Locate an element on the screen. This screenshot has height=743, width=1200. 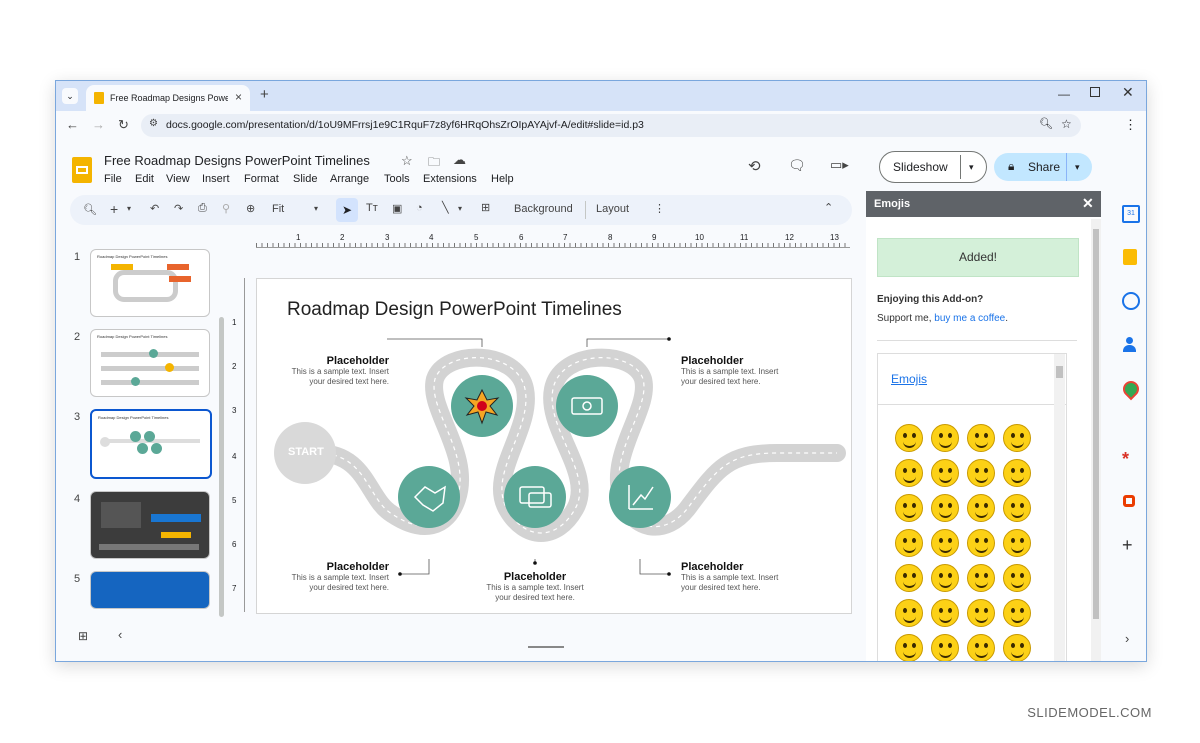
share-dropdown-icon: ▾ is located at coordinates (1073, 167).